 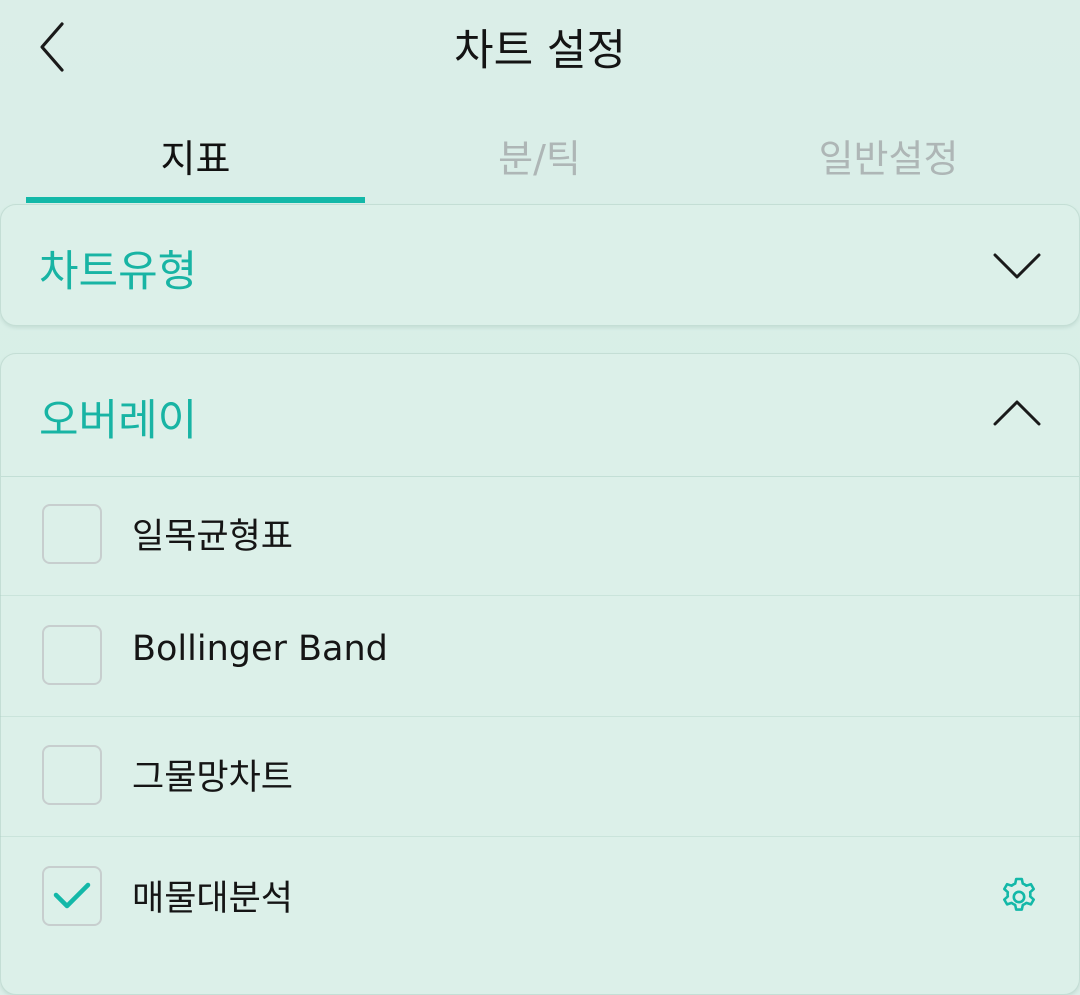 I want to click on bollinger-checkbox, so click(x=72, y=655).